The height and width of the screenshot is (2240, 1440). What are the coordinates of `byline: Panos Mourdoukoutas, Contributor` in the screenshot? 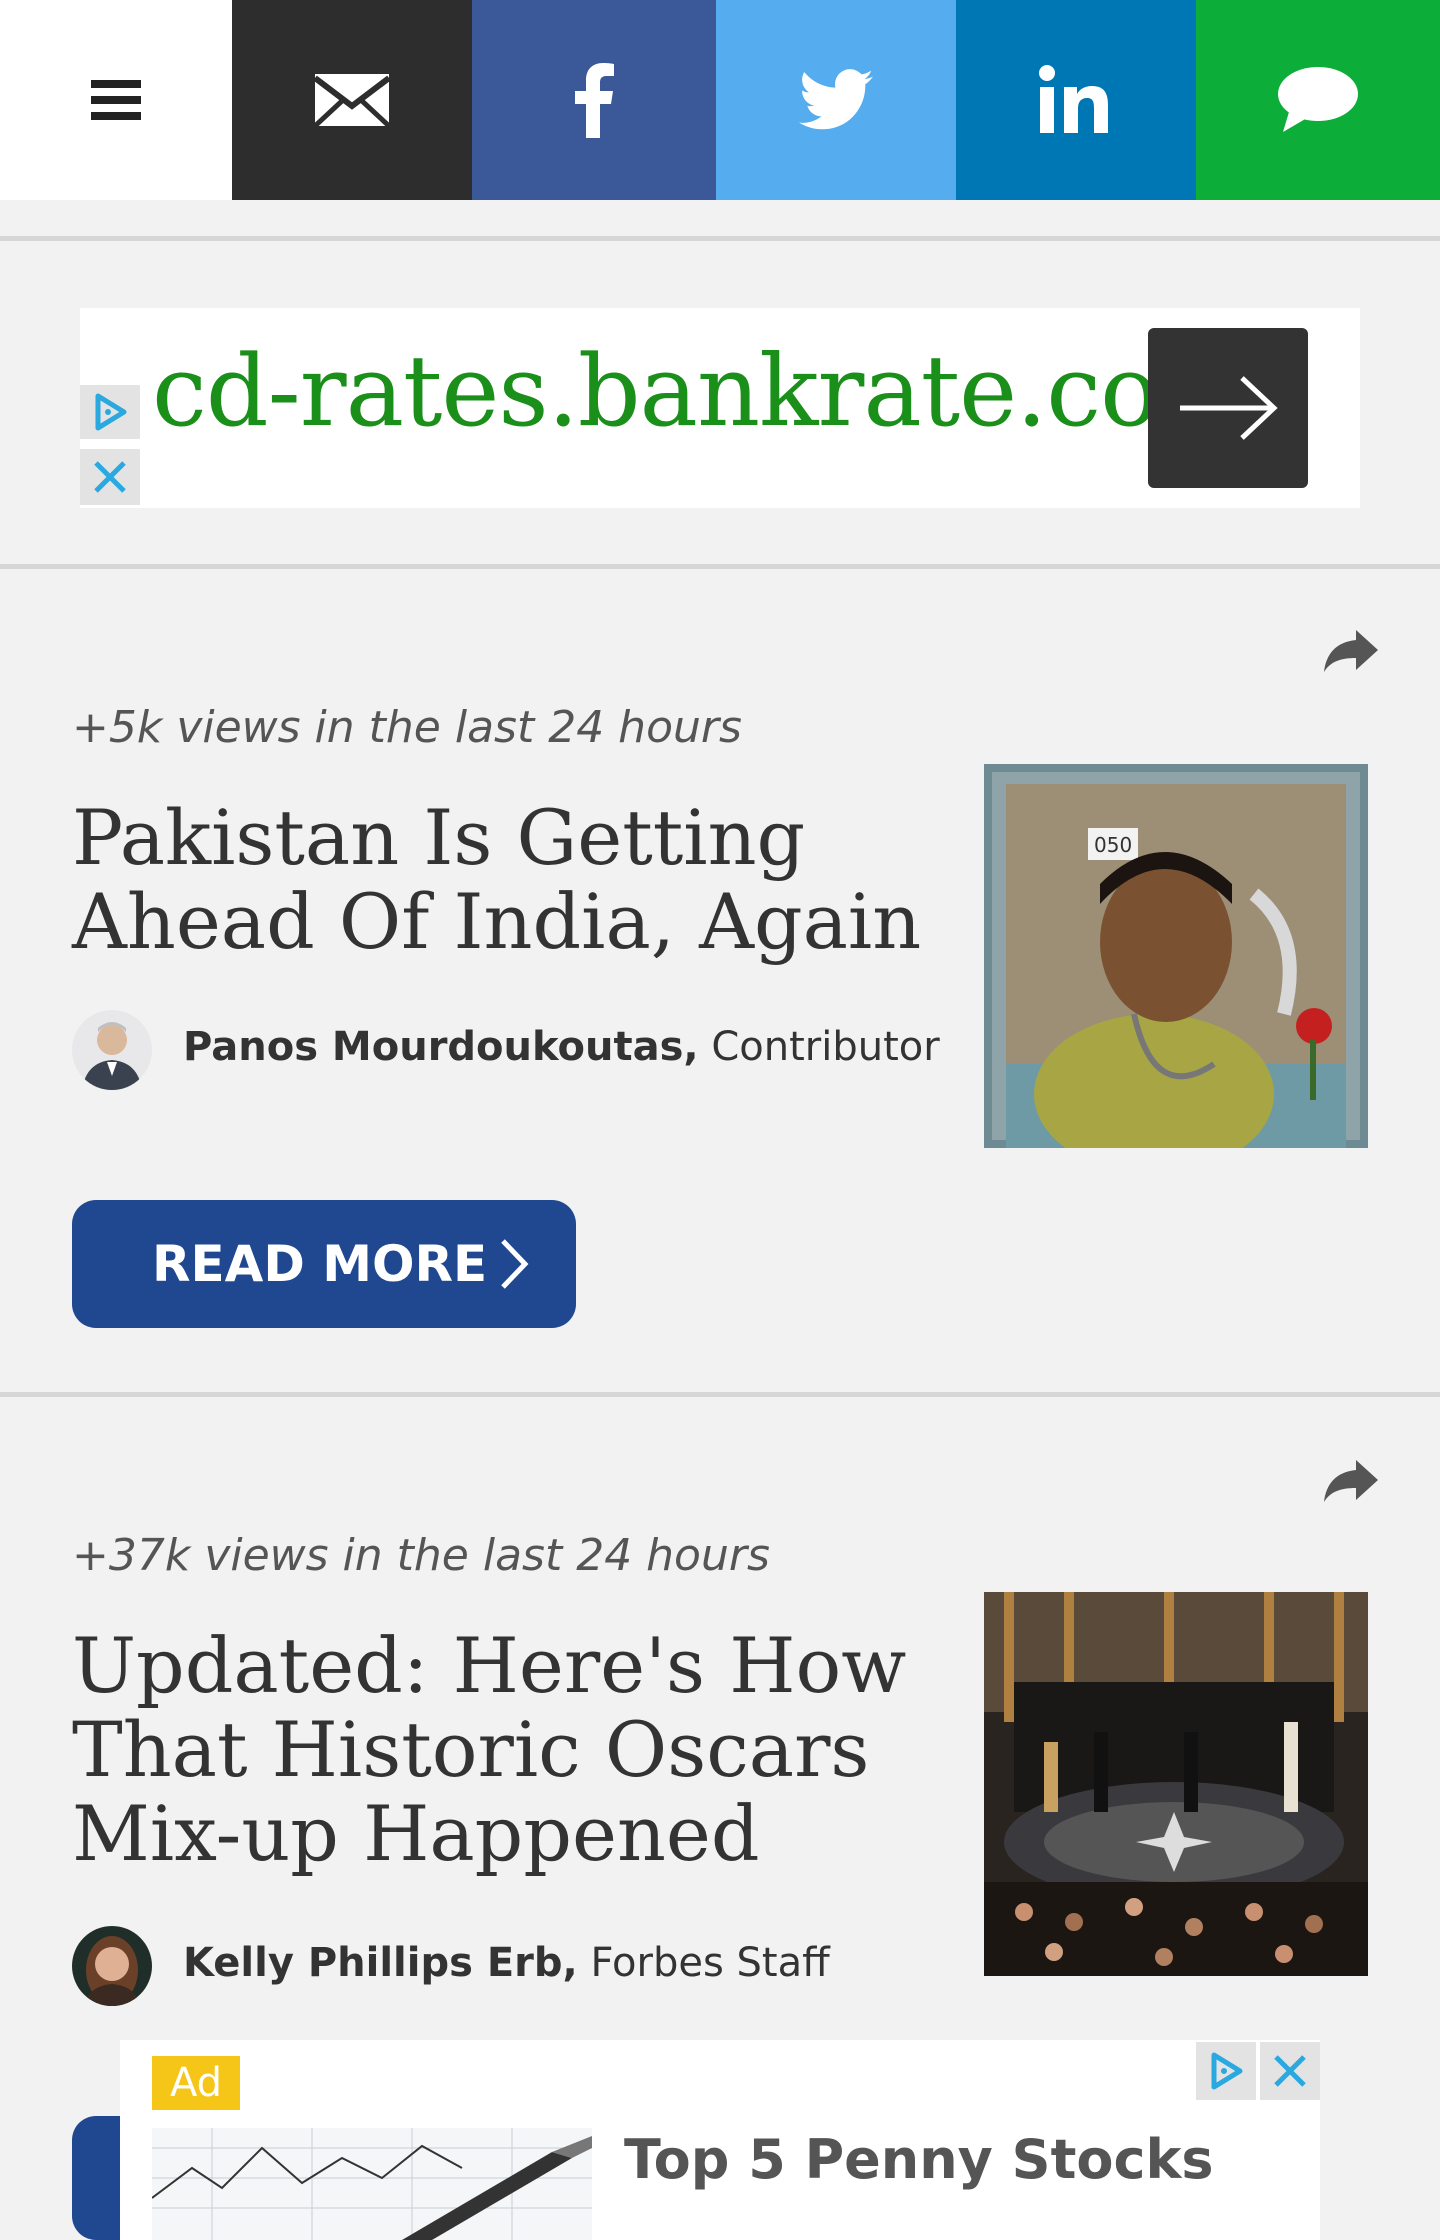 It's located at (561, 1047).